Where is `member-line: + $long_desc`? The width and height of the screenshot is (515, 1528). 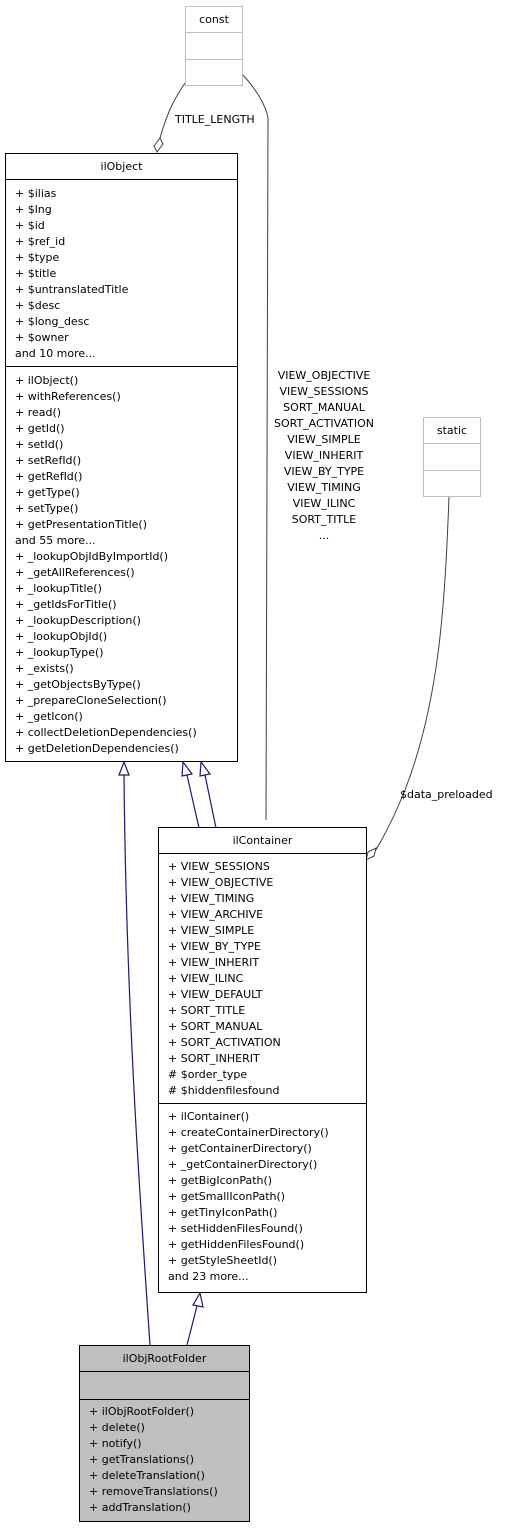
member-line: + $long_desc is located at coordinates (52, 321).